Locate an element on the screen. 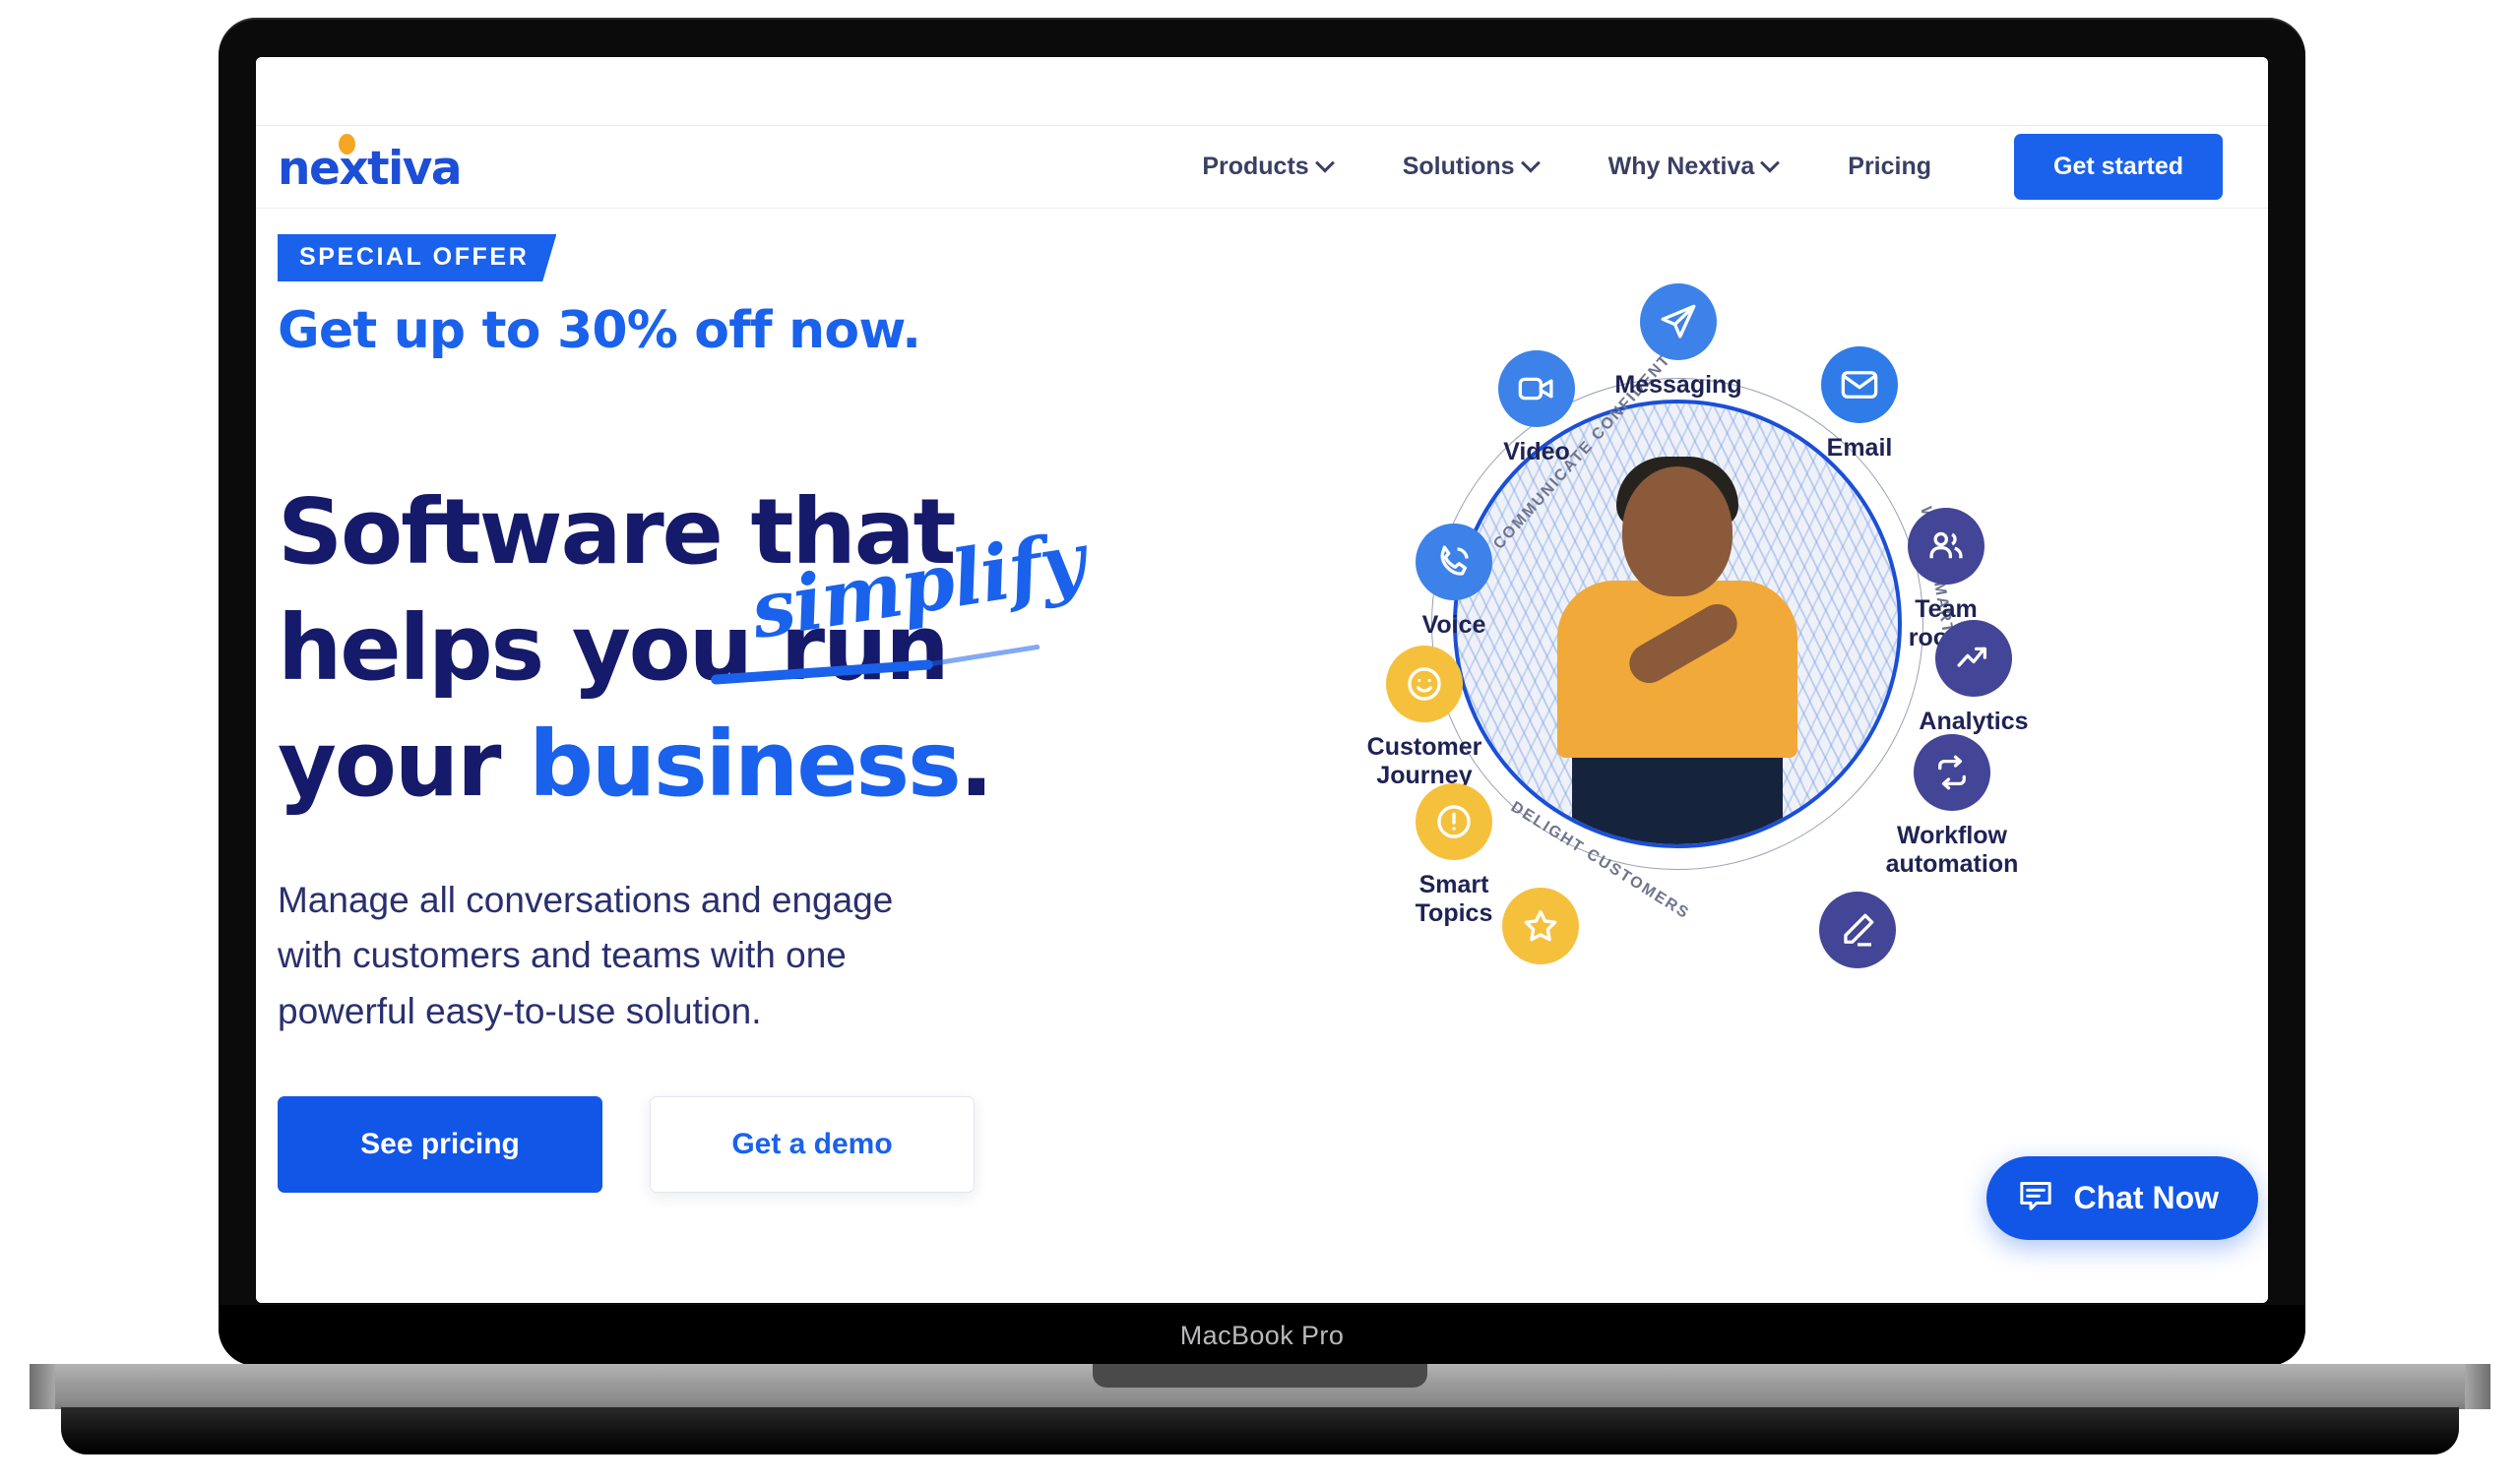 The width and height of the screenshot is (2520, 1484). laptop-base-right-edge is located at coordinates (2477, 1386).